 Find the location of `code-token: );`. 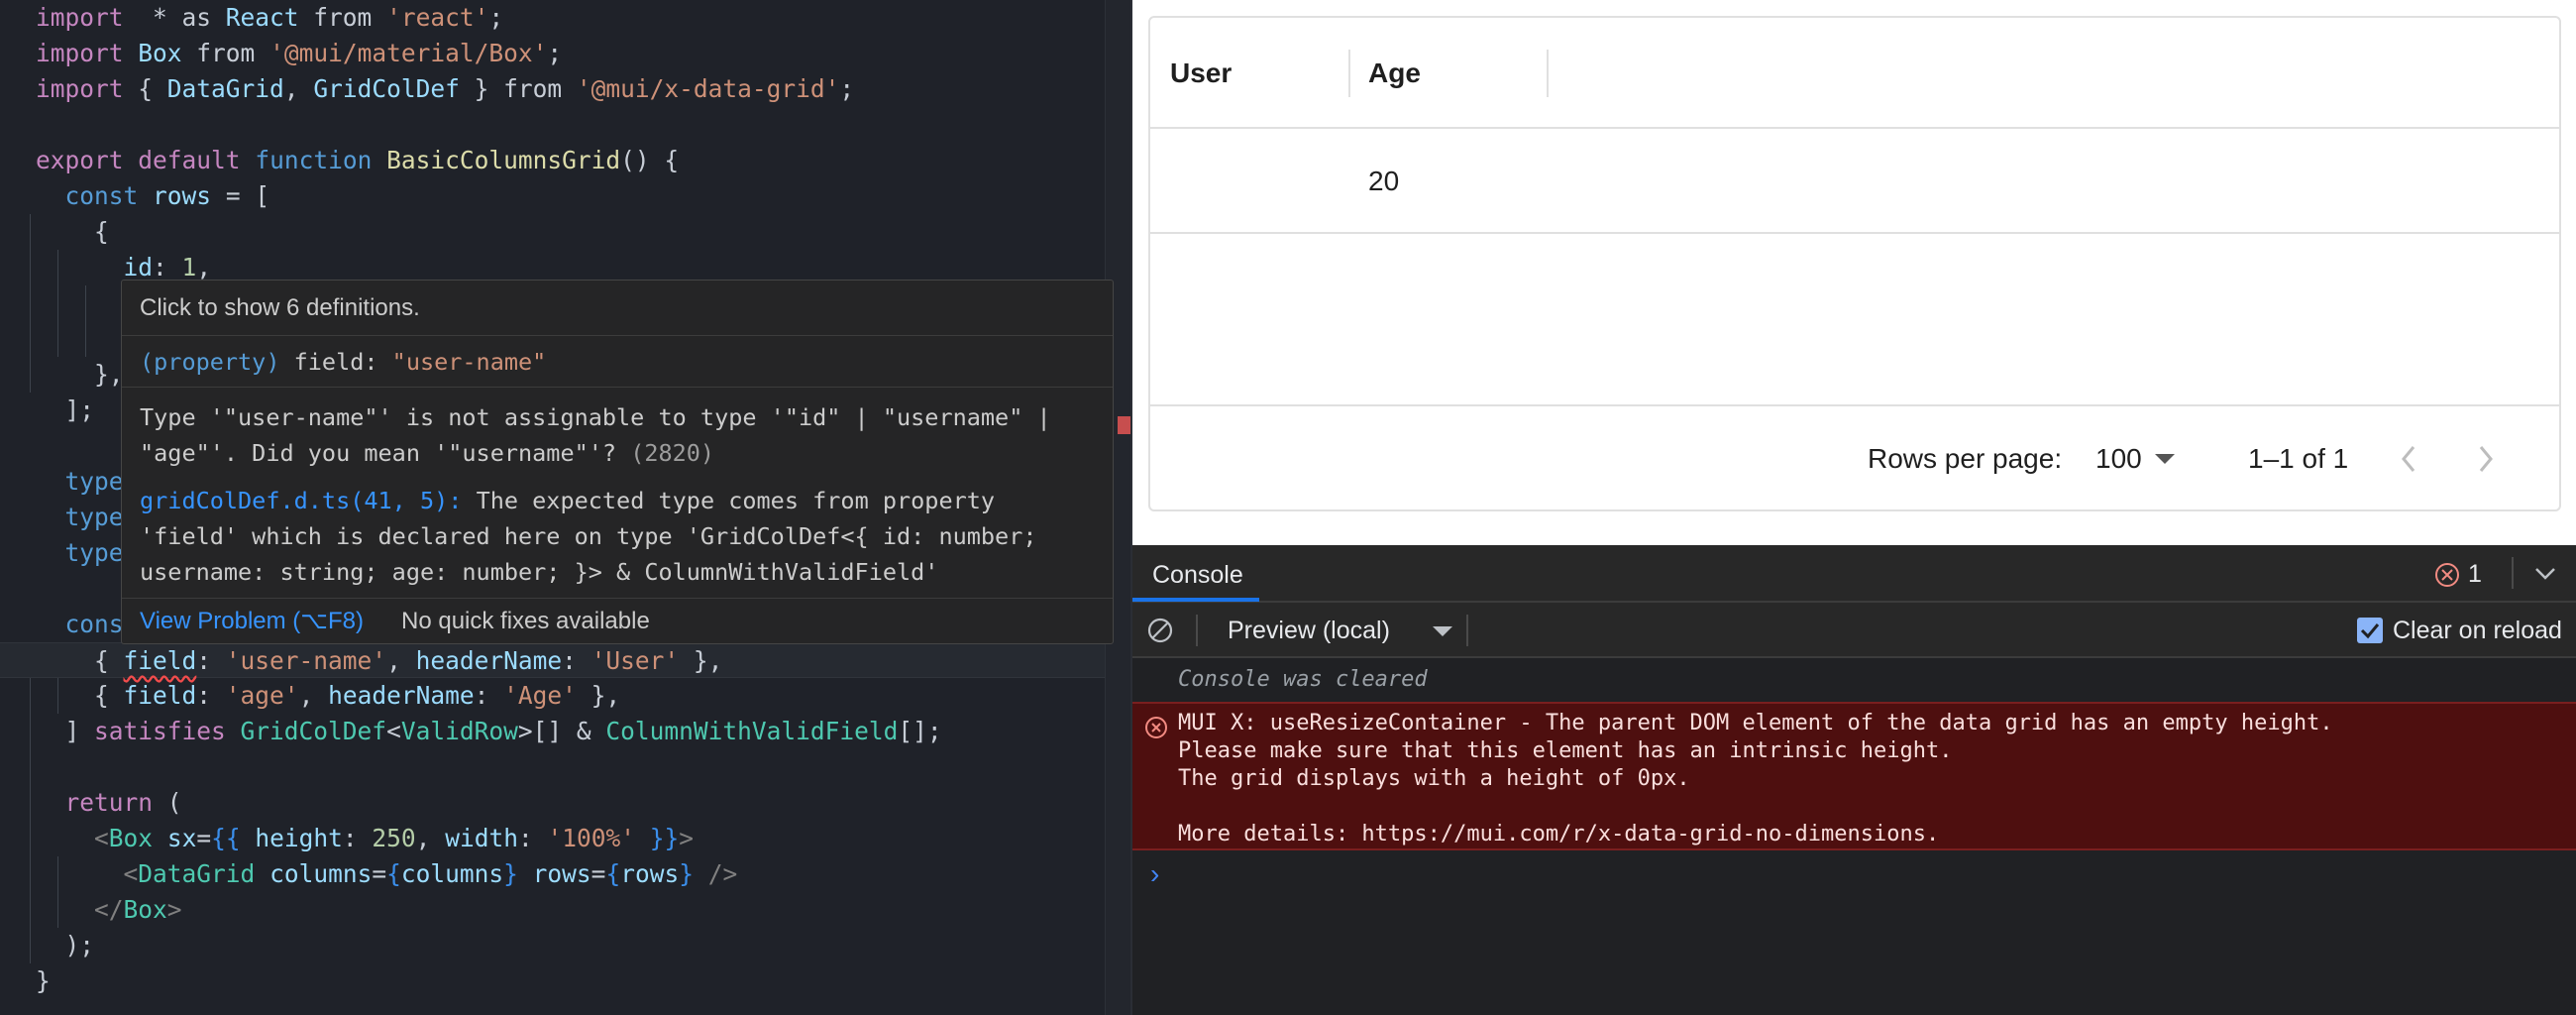

code-token: ); is located at coordinates (65, 945).